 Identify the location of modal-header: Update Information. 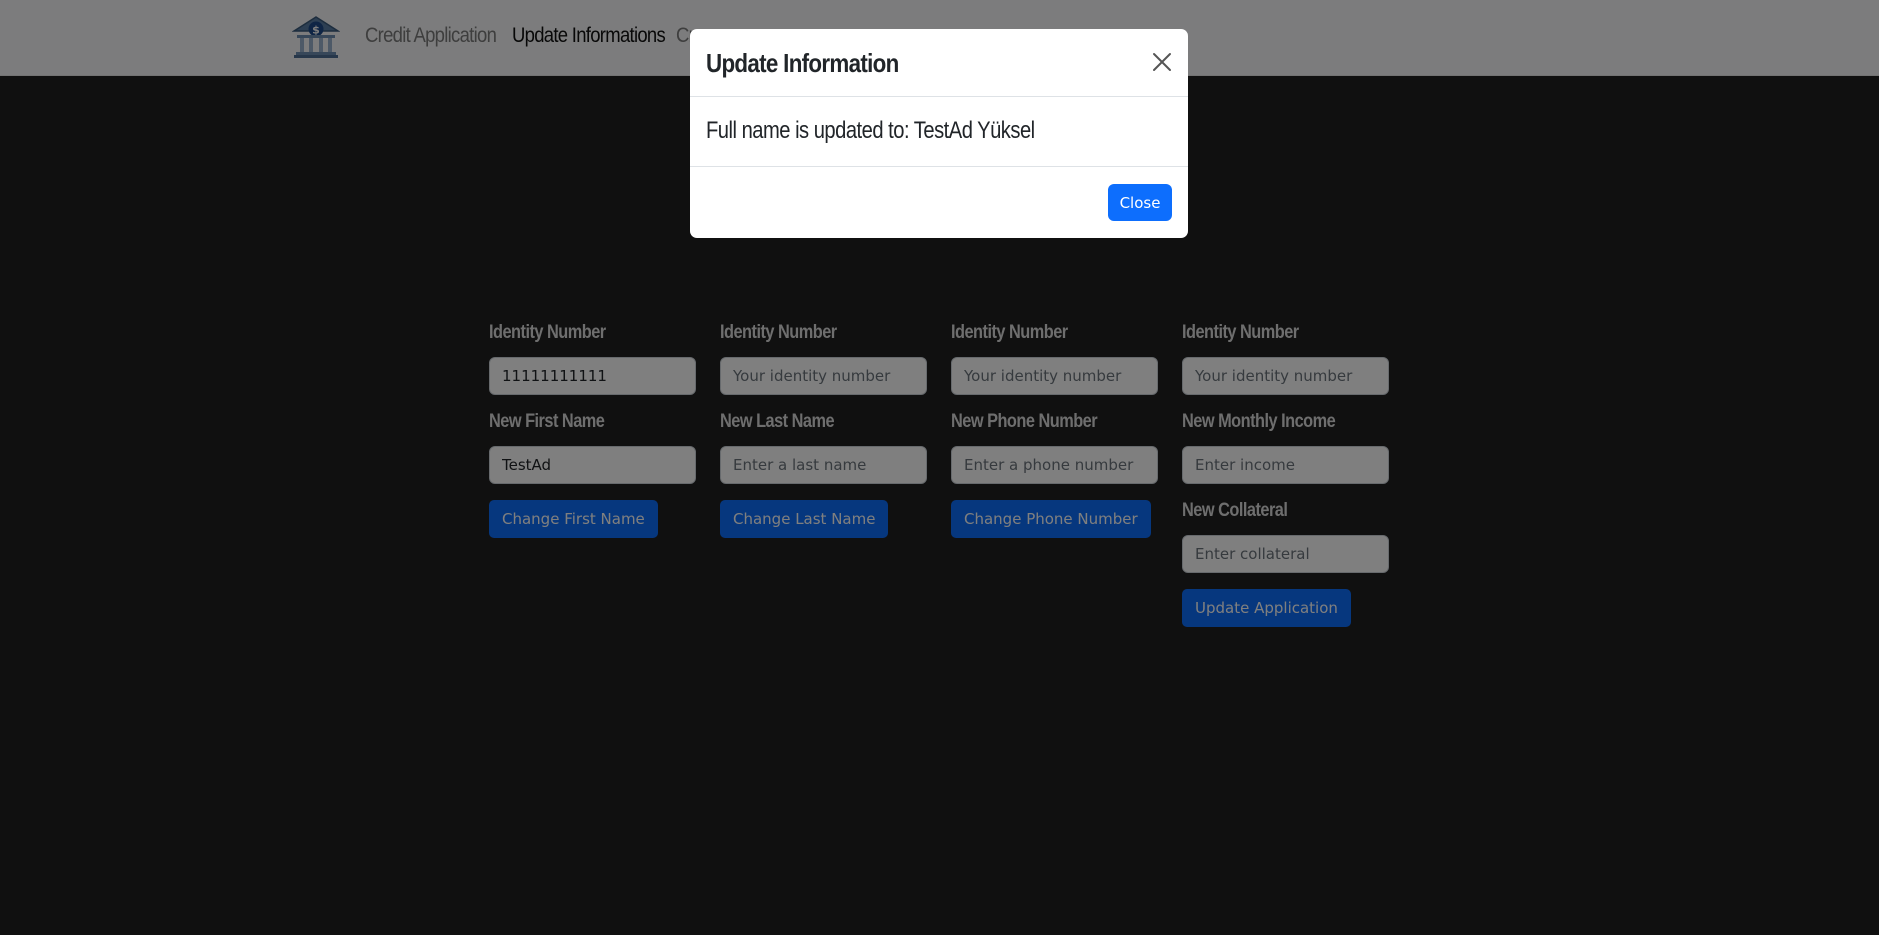
(939, 63).